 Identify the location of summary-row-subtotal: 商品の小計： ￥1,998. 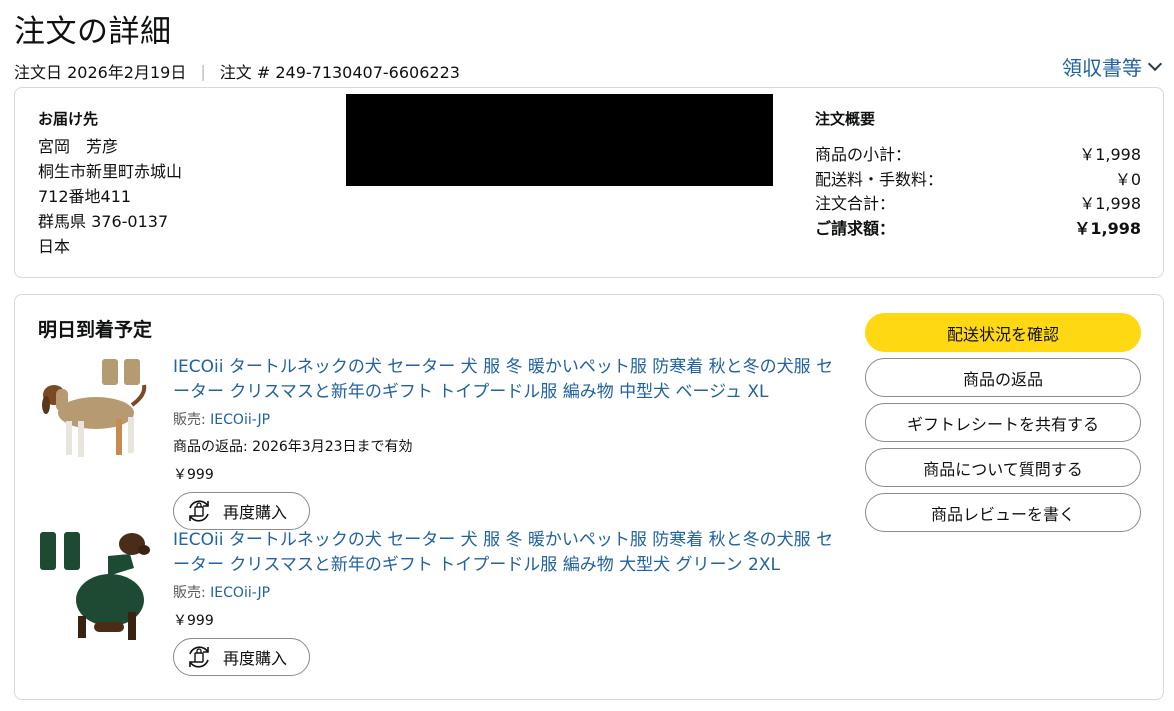
(978, 155).